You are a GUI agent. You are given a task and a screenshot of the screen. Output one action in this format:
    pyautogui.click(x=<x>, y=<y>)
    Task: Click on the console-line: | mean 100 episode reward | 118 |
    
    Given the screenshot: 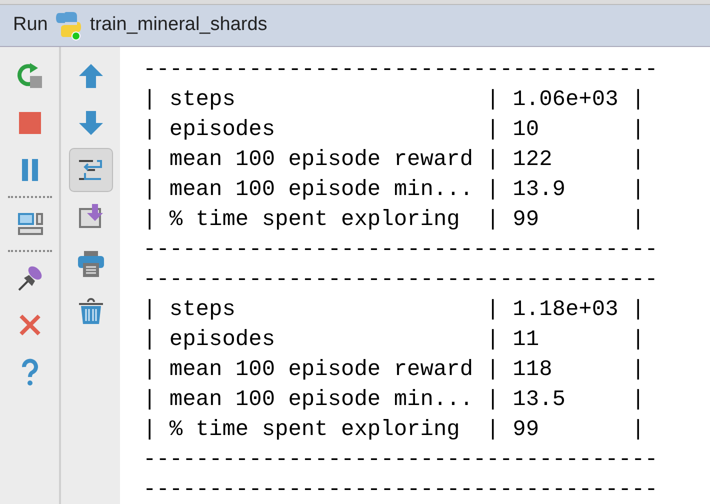 What is the action you would take?
    pyautogui.click(x=394, y=370)
    